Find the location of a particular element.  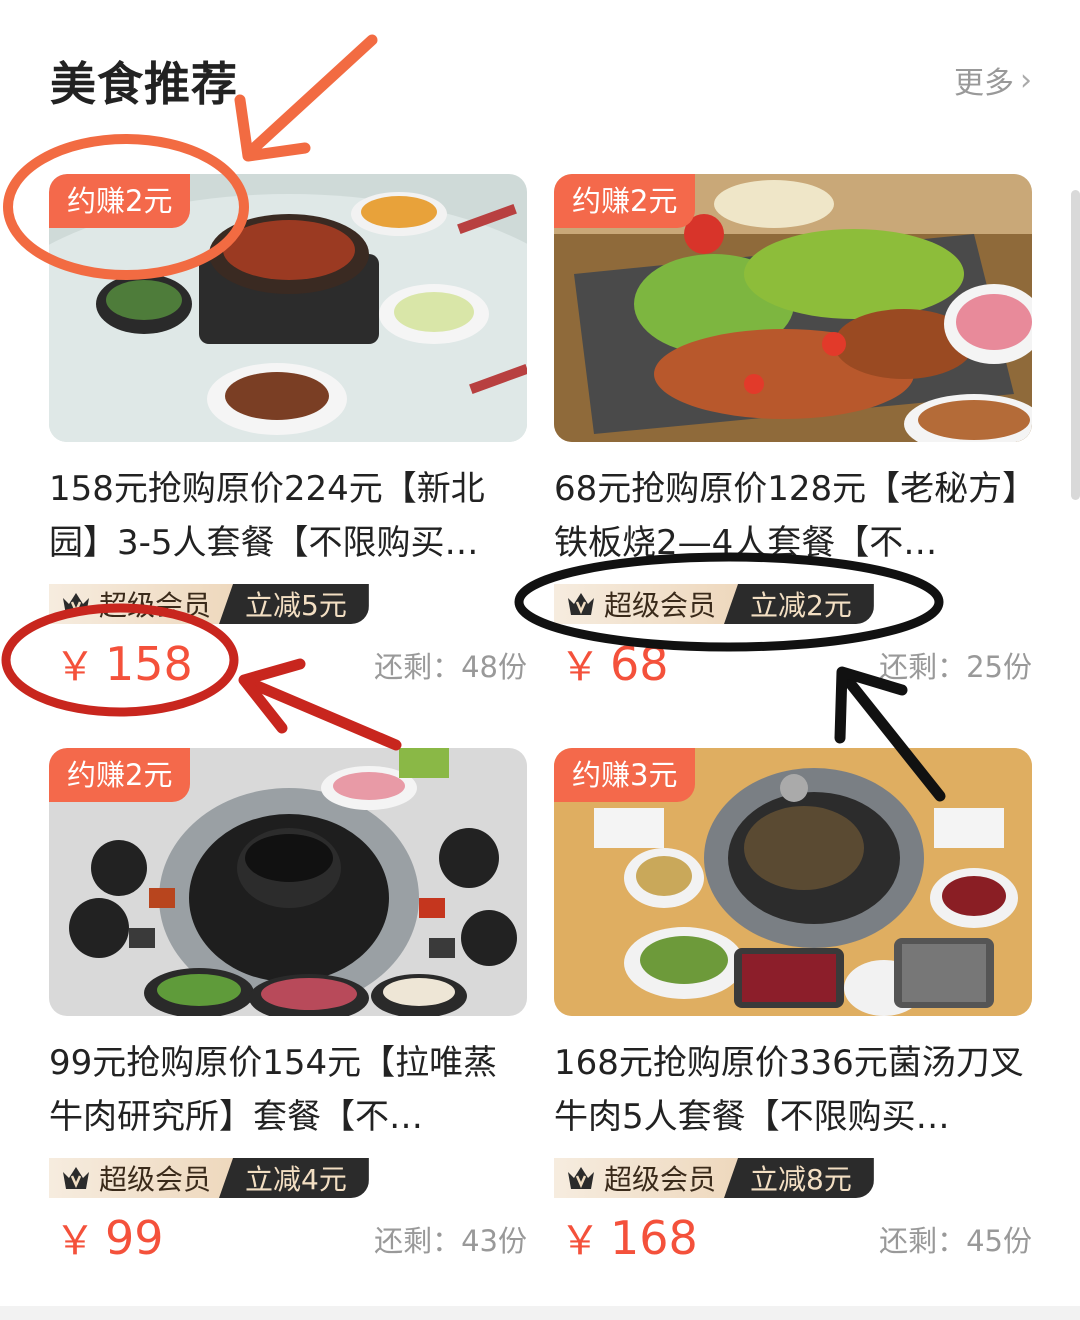

price: ￥ 99 is located at coordinates (109, 1237).